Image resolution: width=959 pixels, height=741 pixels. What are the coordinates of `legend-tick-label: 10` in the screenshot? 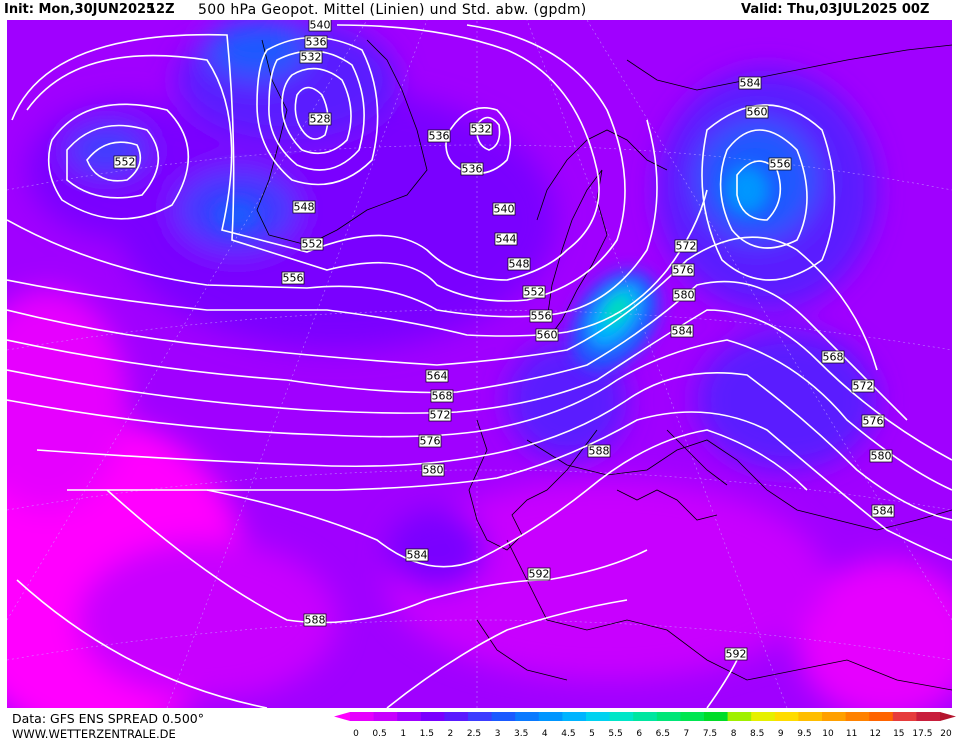 It's located at (828, 734).